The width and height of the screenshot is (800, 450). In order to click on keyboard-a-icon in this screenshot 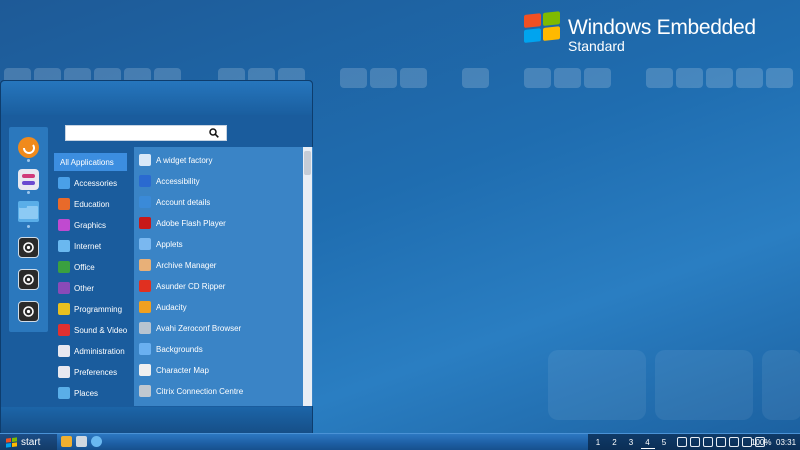, I will do `click(734, 442)`.